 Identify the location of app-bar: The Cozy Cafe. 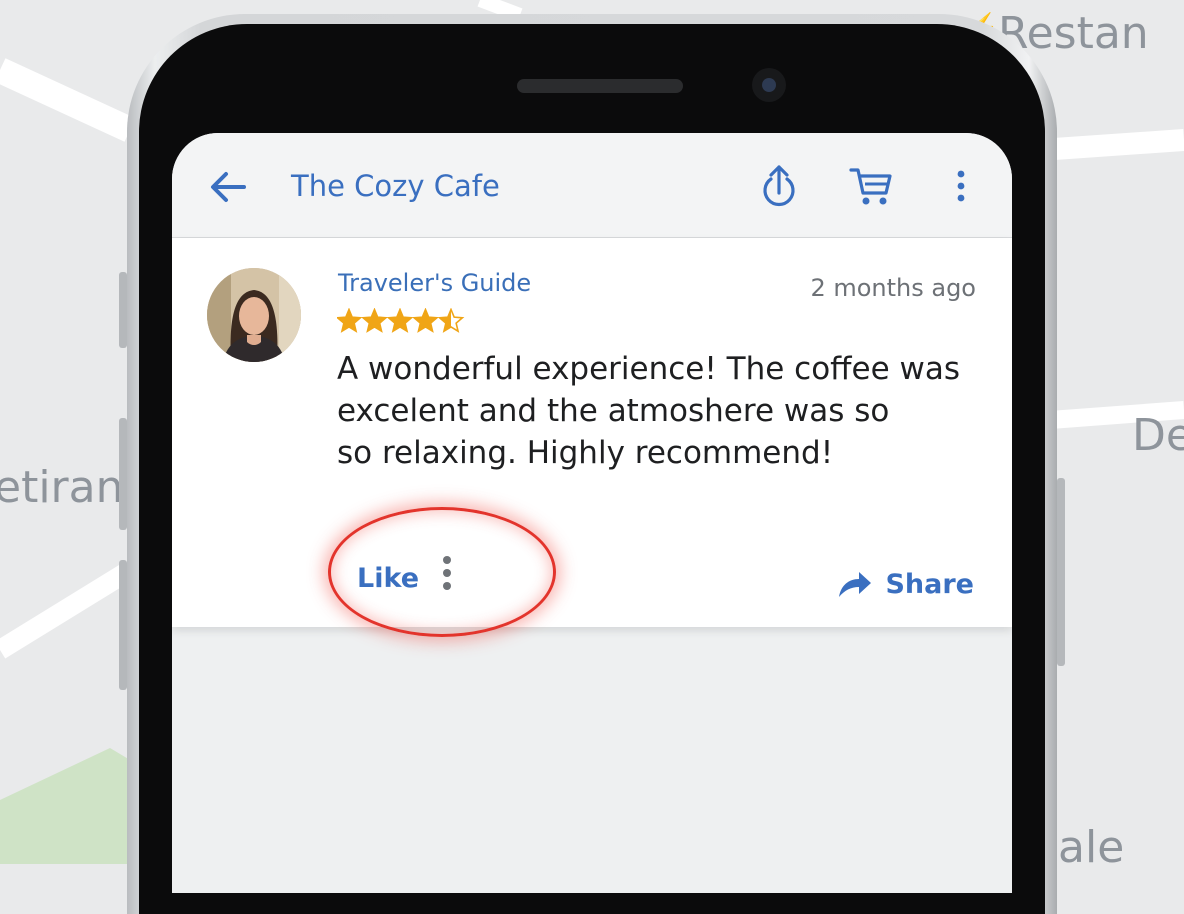
(592, 185).